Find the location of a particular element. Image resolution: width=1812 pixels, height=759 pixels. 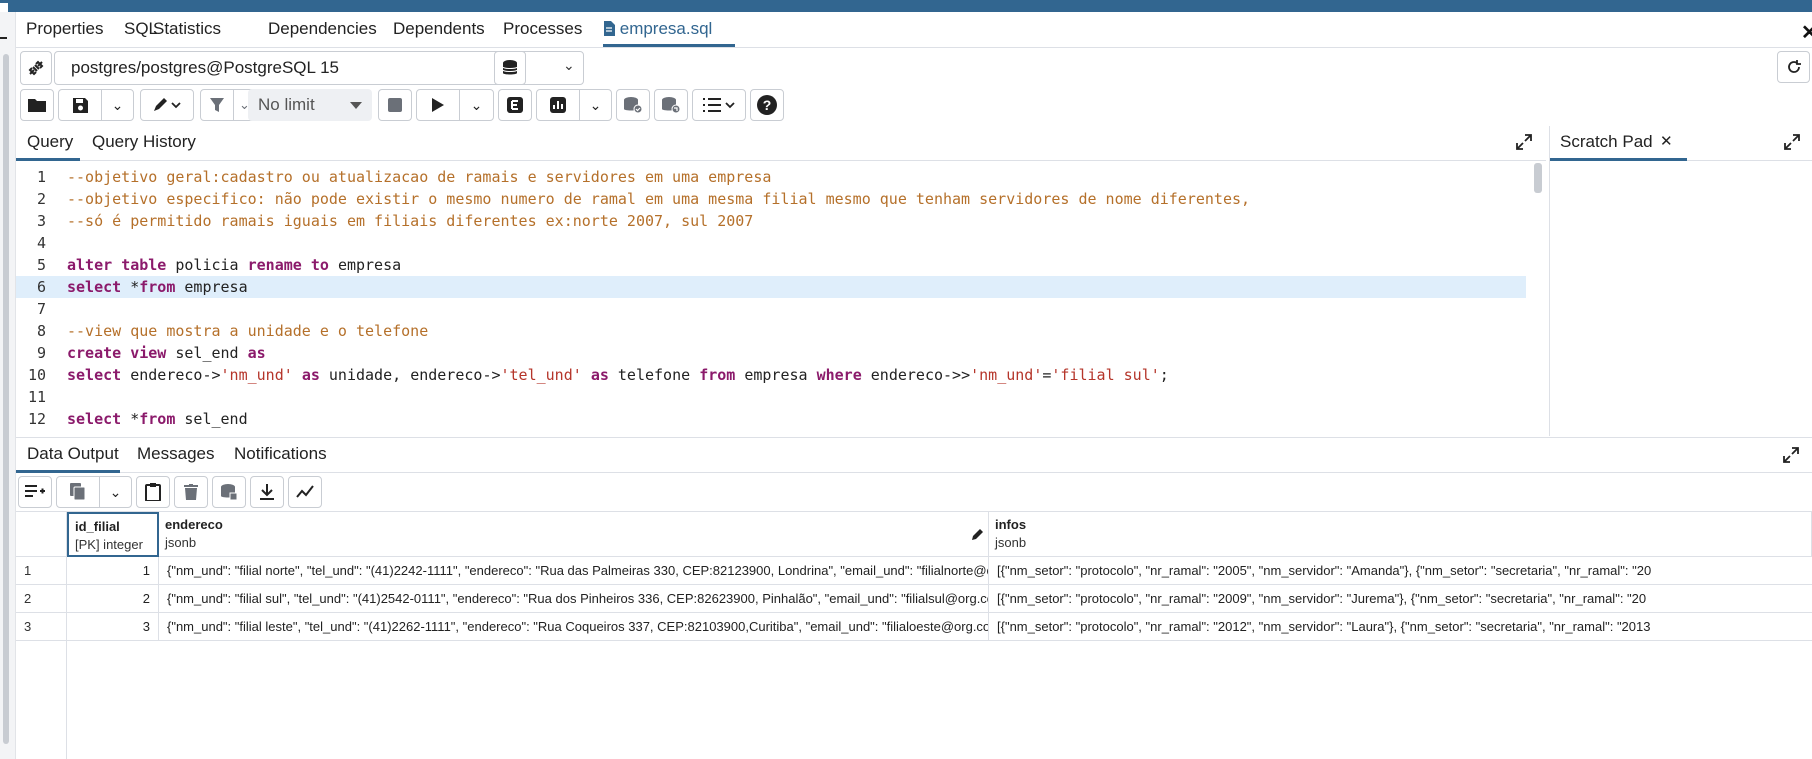

add-row-button is located at coordinates (35, 492).